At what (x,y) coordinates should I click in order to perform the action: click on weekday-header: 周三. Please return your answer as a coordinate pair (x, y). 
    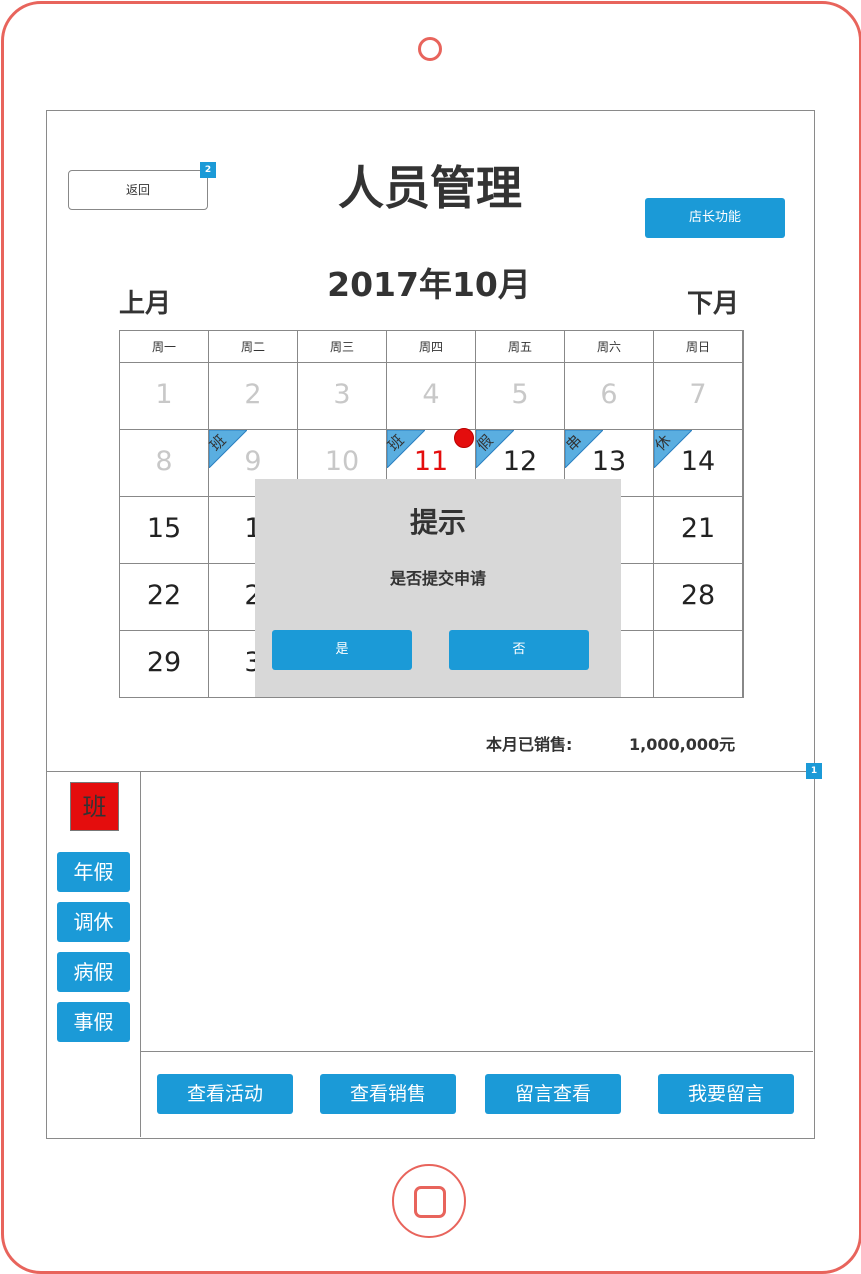
    Looking at the image, I should click on (342, 347).